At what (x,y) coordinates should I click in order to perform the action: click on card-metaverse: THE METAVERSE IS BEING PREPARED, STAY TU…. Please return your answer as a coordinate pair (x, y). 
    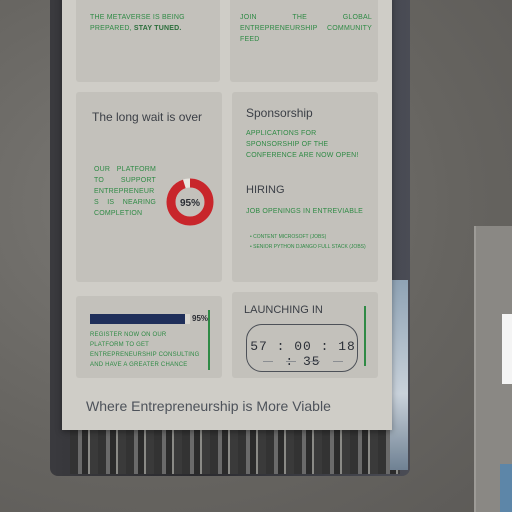
    Looking at the image, I should click on (148, 41).